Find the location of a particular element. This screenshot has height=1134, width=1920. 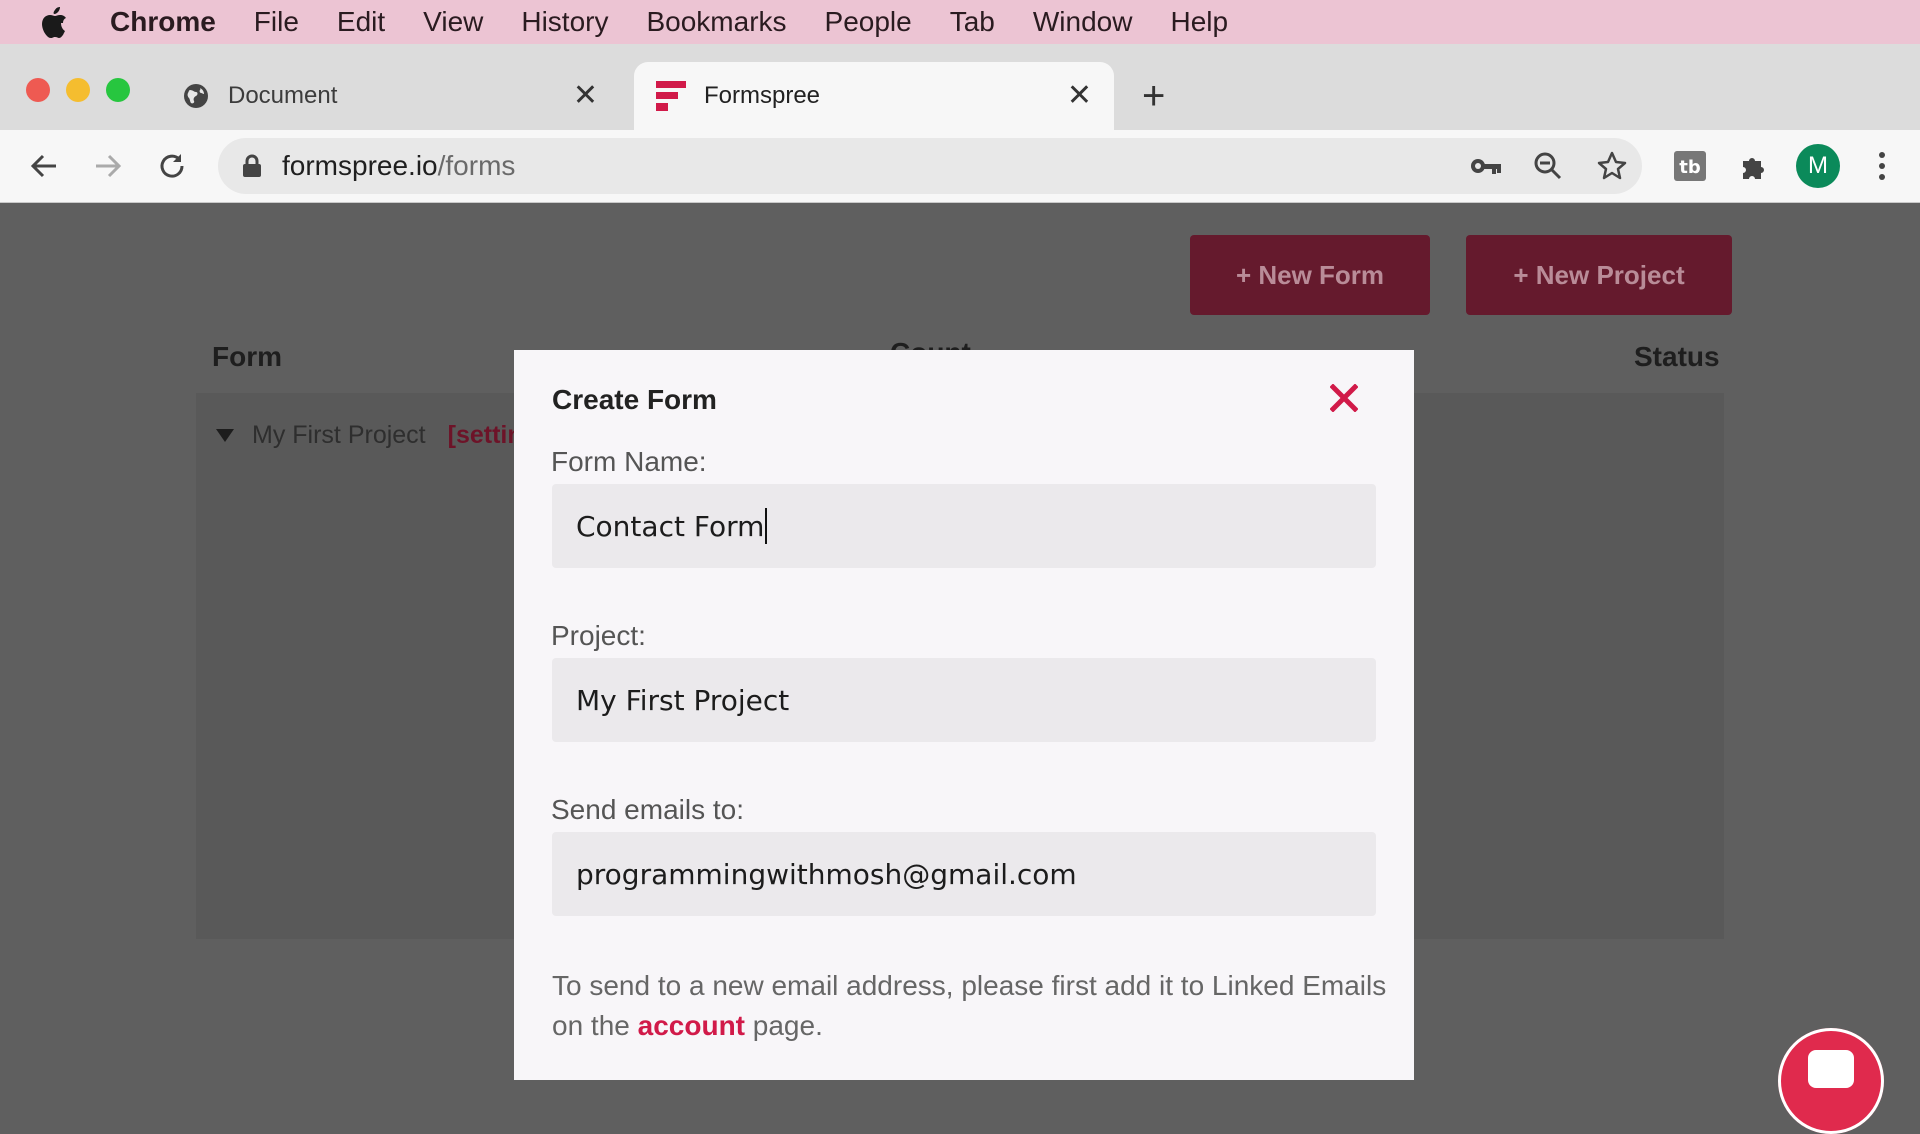

project-select-value: My First Project is located at coordinates (683, 700).